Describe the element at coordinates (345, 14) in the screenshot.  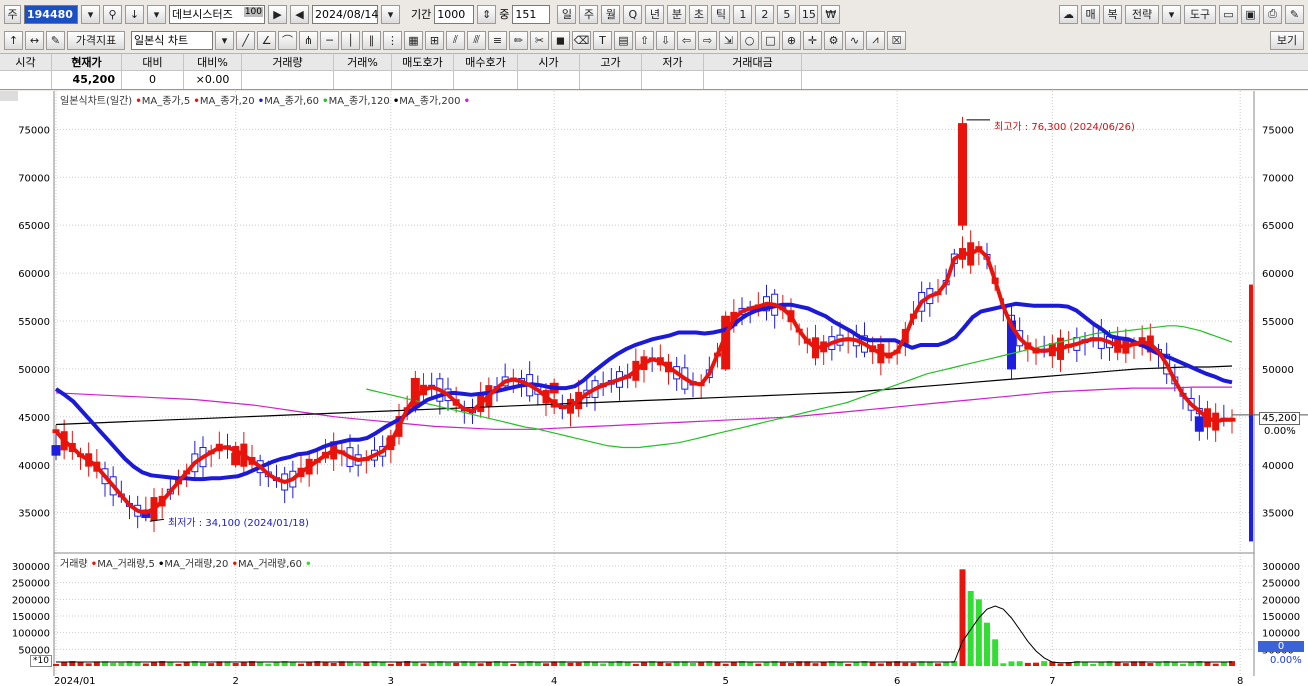
I see `date-input: 2024/08/14` at that location.